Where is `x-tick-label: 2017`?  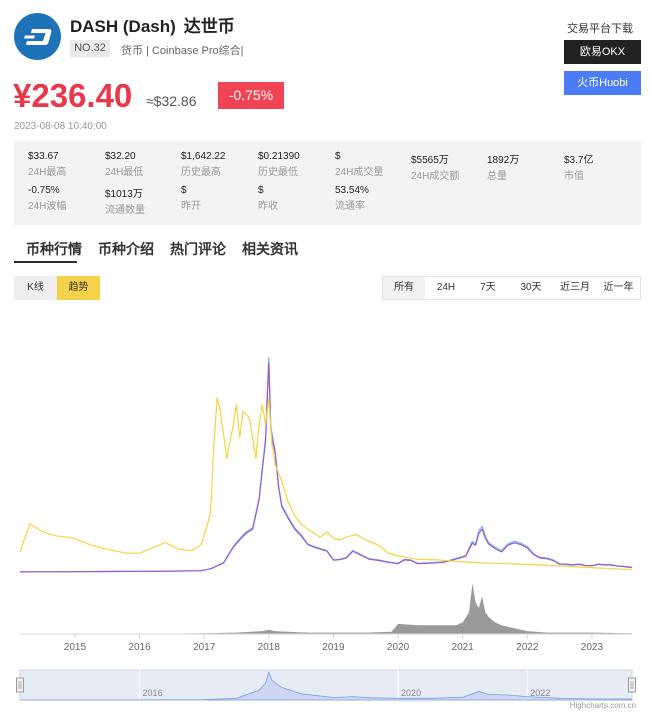
x-tick-label: 2017 is located at coordinates (204, 647).